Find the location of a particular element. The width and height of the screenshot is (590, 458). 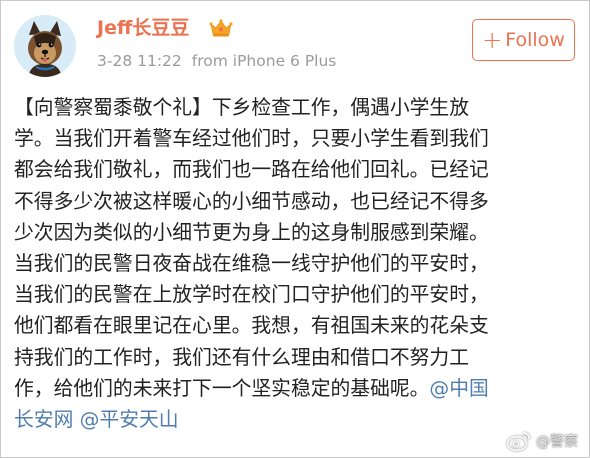

plus-icon: + is located at coordinates (492, 40).